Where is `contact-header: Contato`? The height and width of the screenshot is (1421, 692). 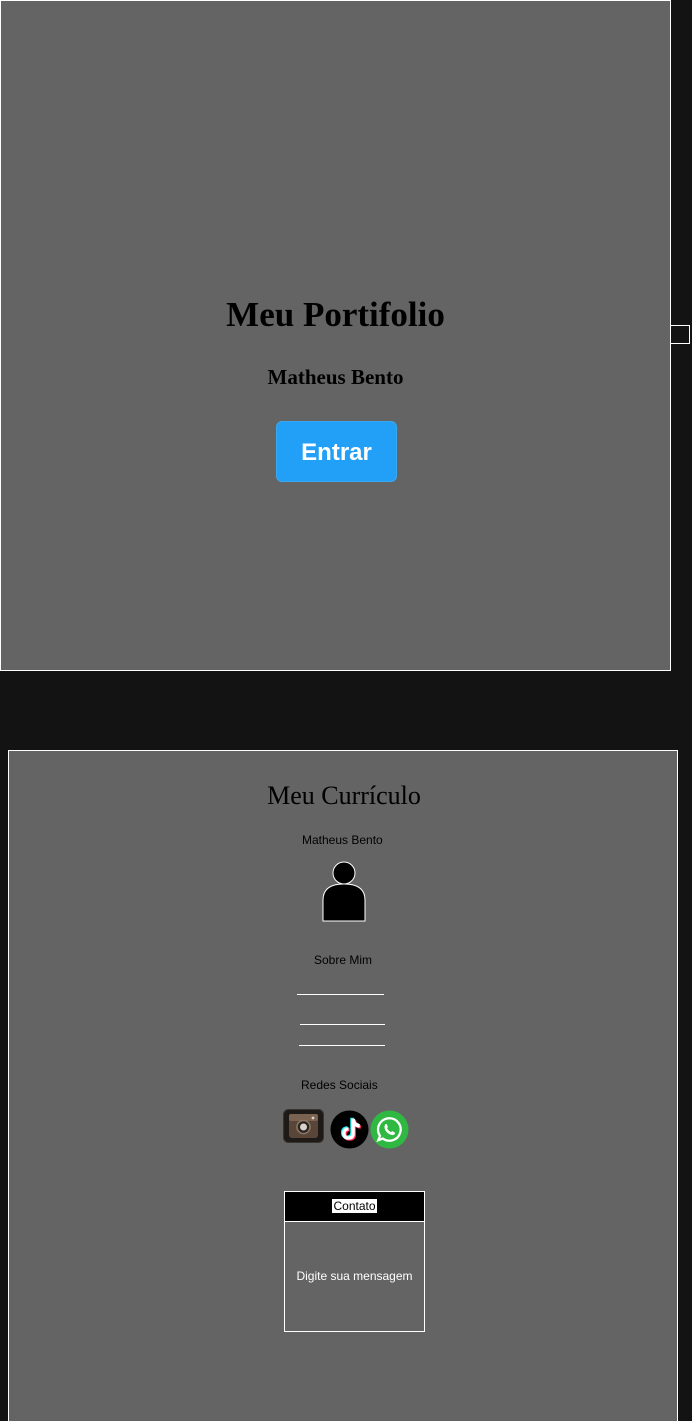
contact-header: Contato is located at coordinates (354, 1207).